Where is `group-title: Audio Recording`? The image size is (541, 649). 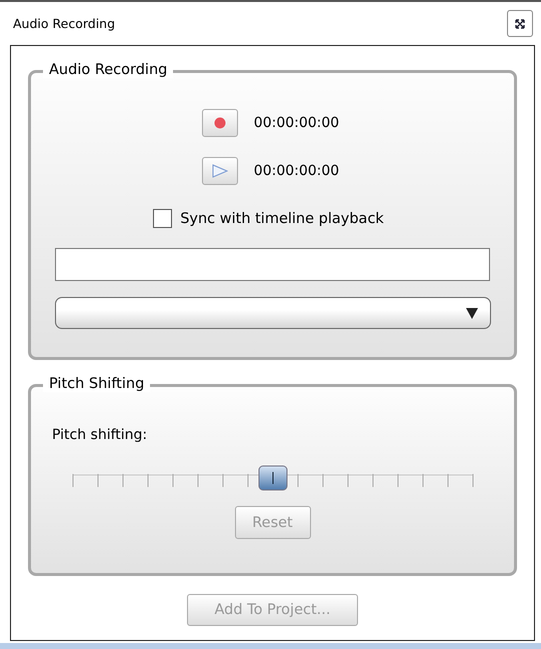 group-title: Audio Recording is located at coordinates (108, 70).